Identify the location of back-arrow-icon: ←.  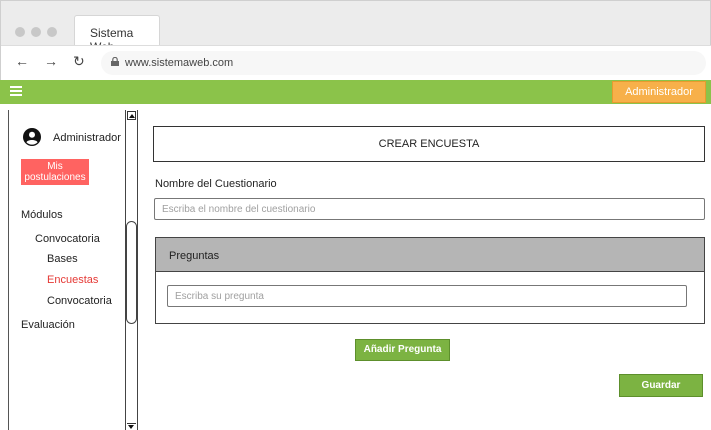
(22, 61).